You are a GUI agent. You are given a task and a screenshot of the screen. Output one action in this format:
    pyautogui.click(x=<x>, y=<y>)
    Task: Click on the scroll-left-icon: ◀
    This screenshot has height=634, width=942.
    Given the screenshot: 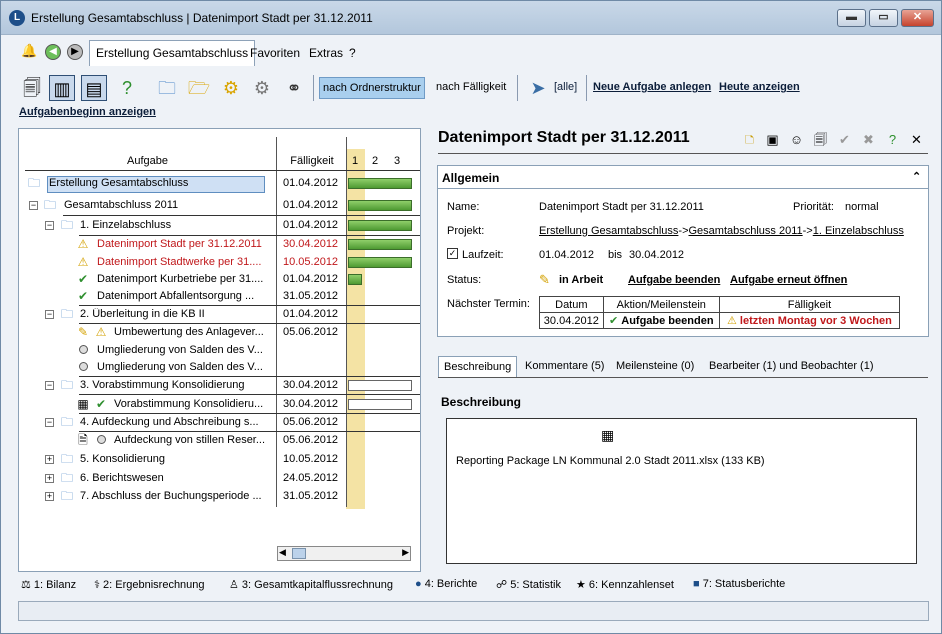 What is the action you would take?
    pyautogui.click(x=282, y=552)
    